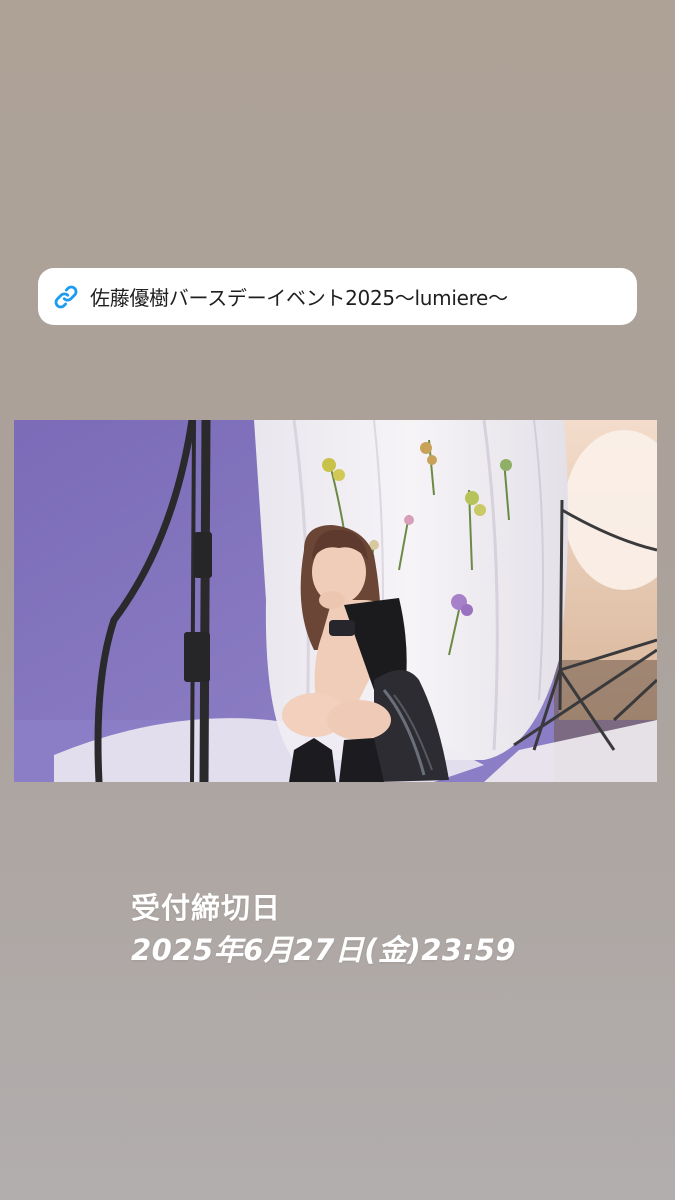 This screenshot has height=1200, width=675. What do you see at coordinates (299, 298) in the screenshot?
I see `link-text: 佐藤優樹バースデーイベント2025〜lumiere〜` at bounding box center [299, 298].